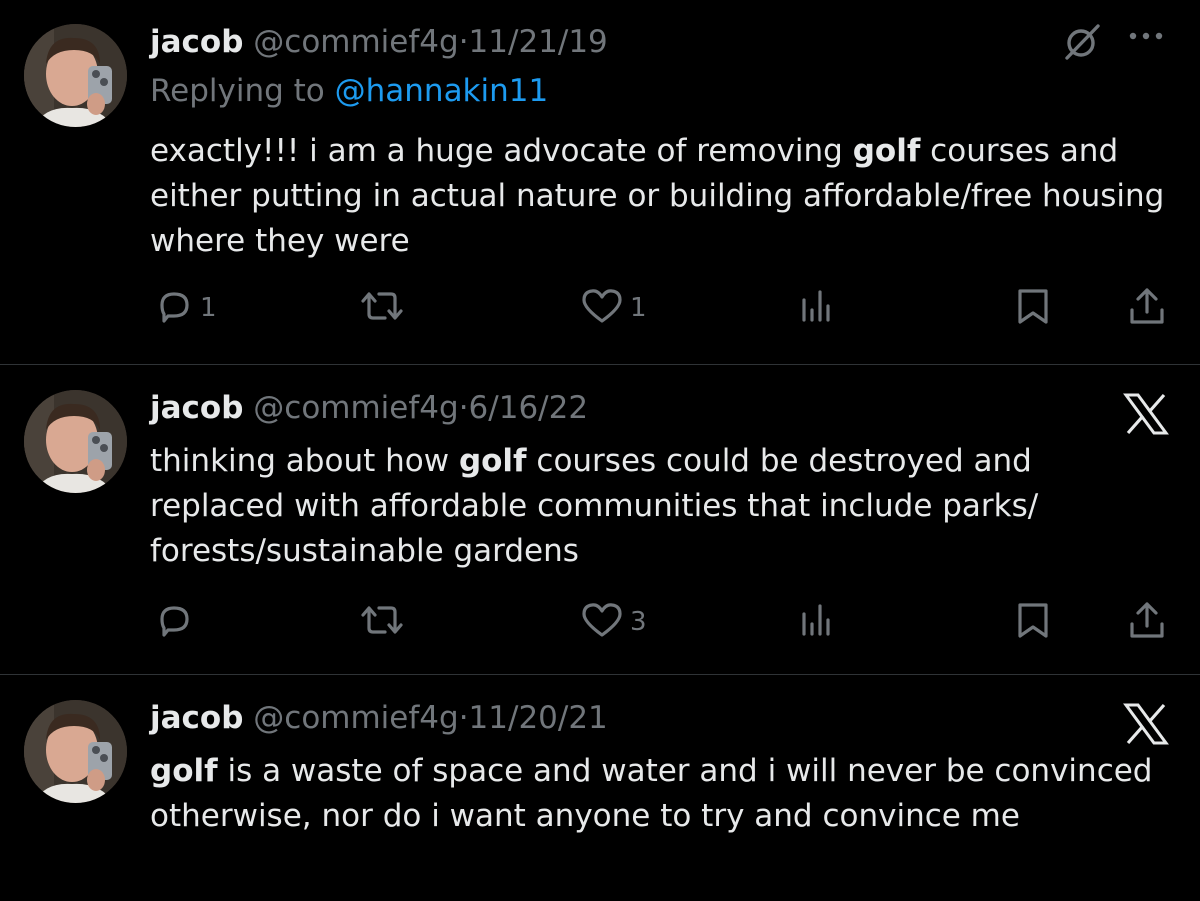 The image size is (1200, 901). I want to click on reply-button: 1, so click(185, 308).